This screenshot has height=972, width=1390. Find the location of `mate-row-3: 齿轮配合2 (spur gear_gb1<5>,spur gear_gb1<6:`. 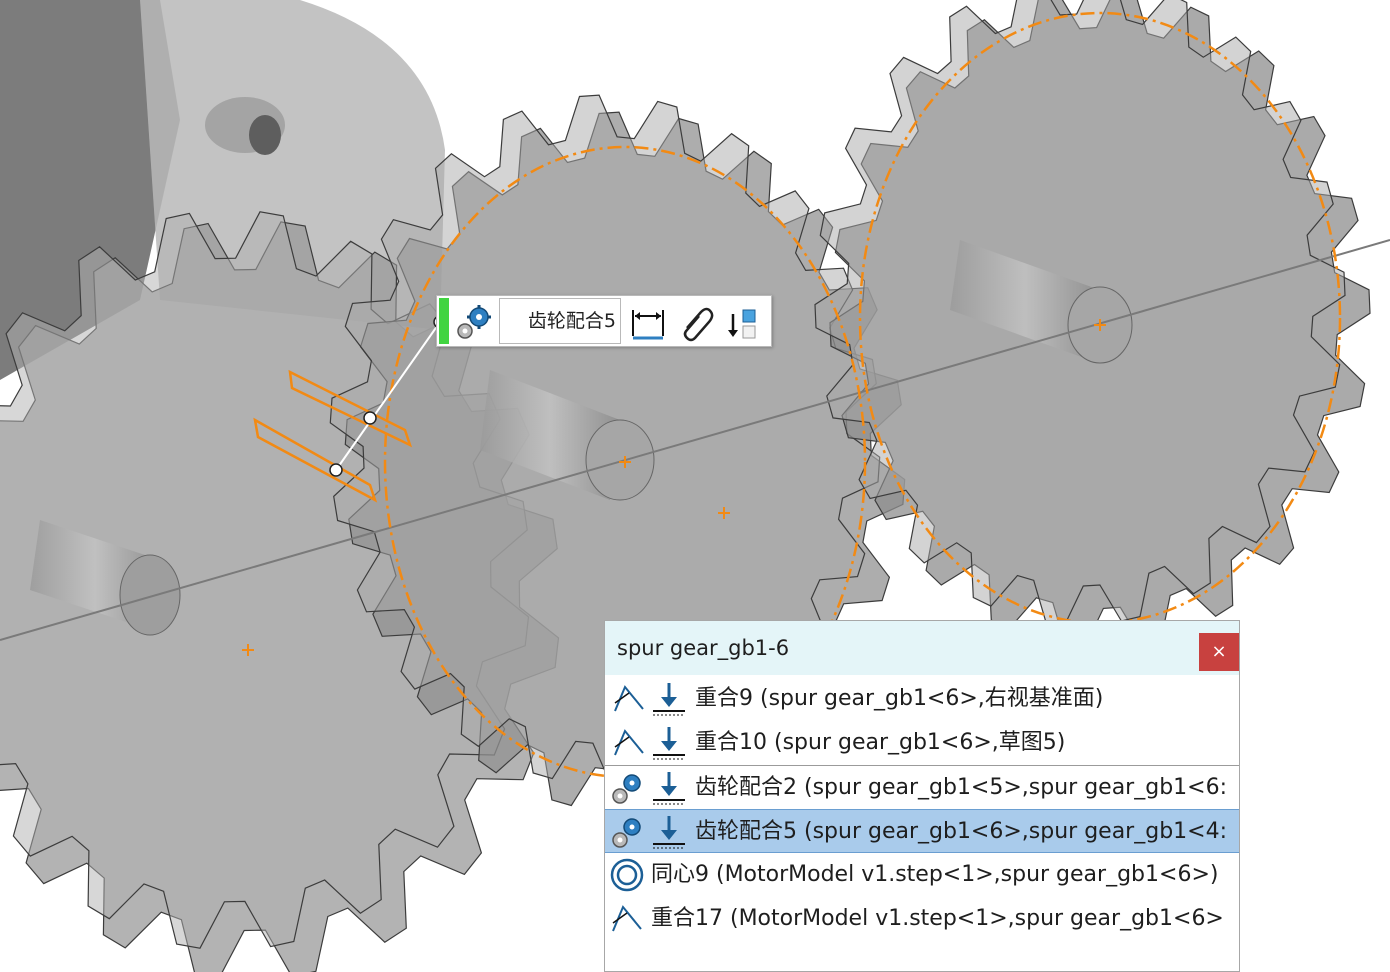

mate-row-3: 齿轮配合2 (spur gear_gb1<5>,spur gear_gb1<6: is located at coordinates (922, 787).